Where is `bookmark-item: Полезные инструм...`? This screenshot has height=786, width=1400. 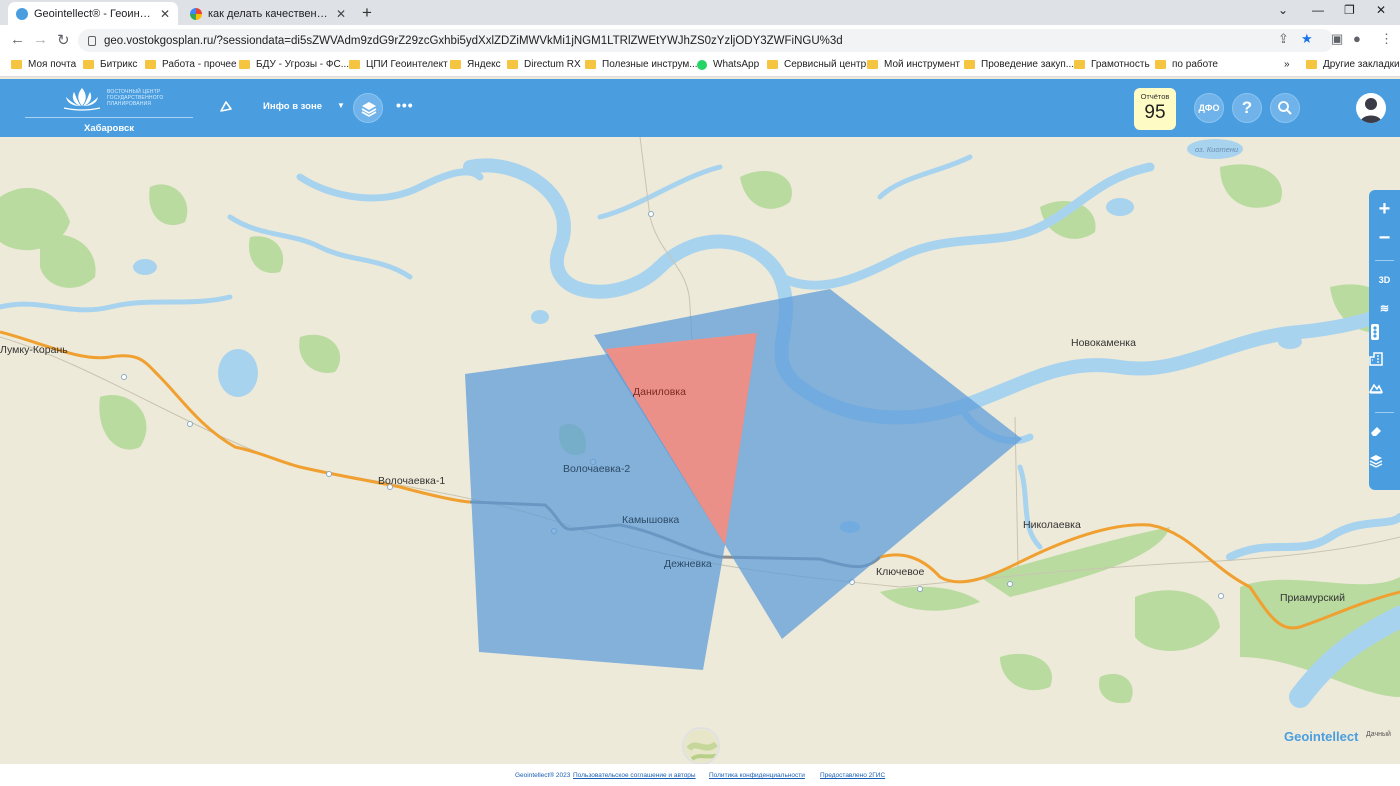 bookmark-item: Полезные инструм... is located at coordinates (641, 64).